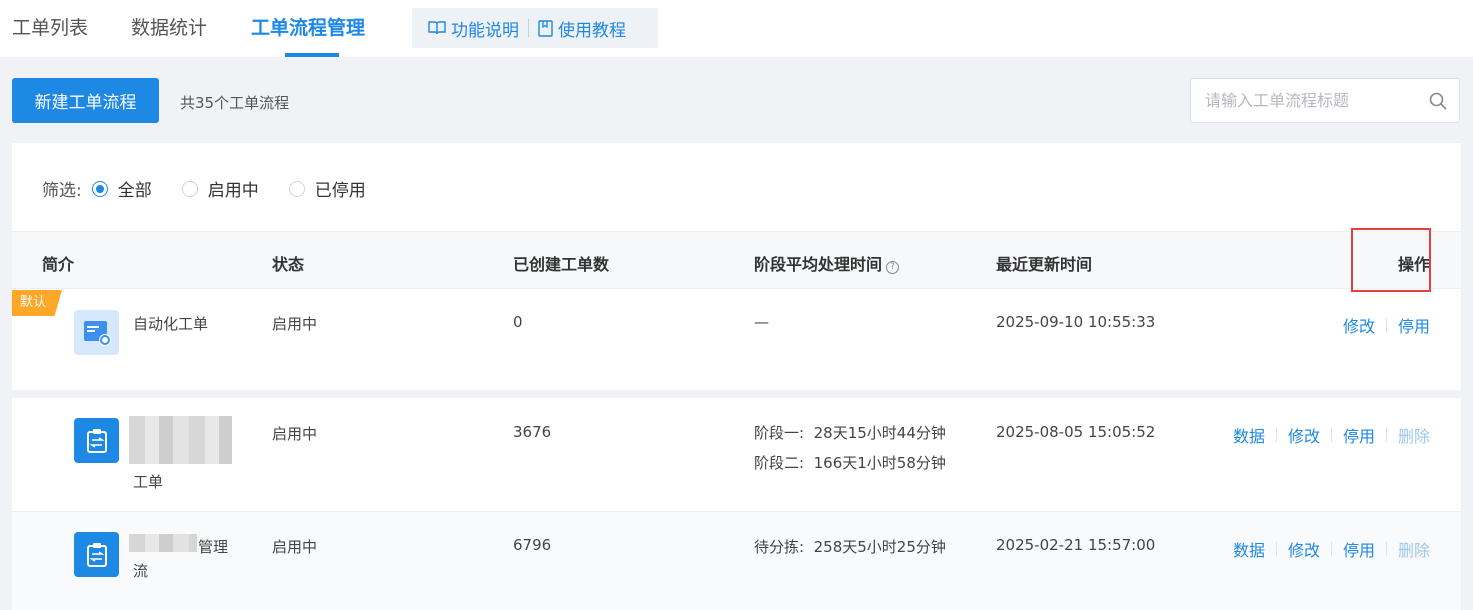 This screenshot has height=610, width=1473. I want to click on workflow-name: 工单, so click(148, 481).